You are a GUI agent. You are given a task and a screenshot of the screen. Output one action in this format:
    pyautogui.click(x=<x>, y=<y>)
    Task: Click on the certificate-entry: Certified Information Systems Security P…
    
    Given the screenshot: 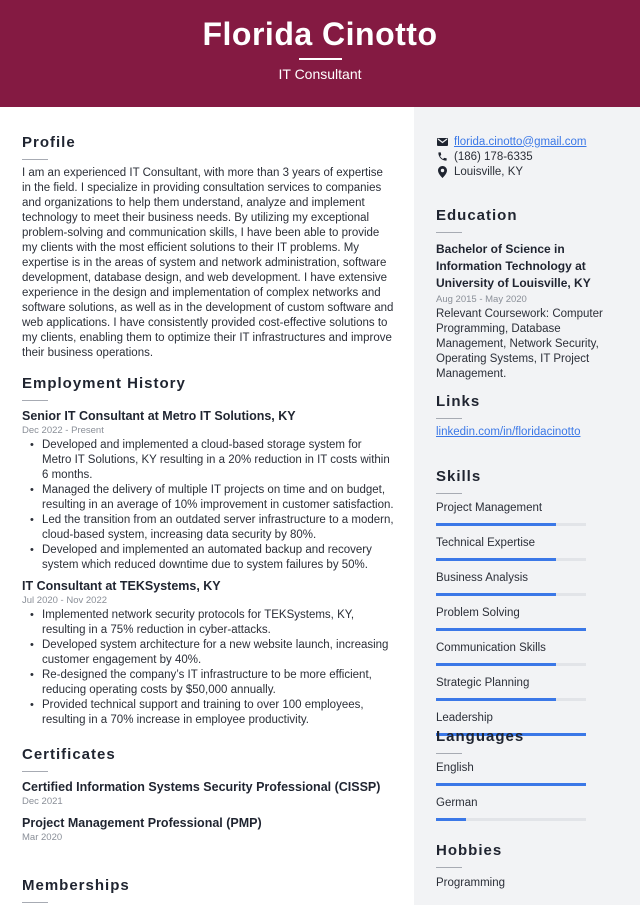 What is the action you would take?
    pyautogui.click(x=208, y=793)
    